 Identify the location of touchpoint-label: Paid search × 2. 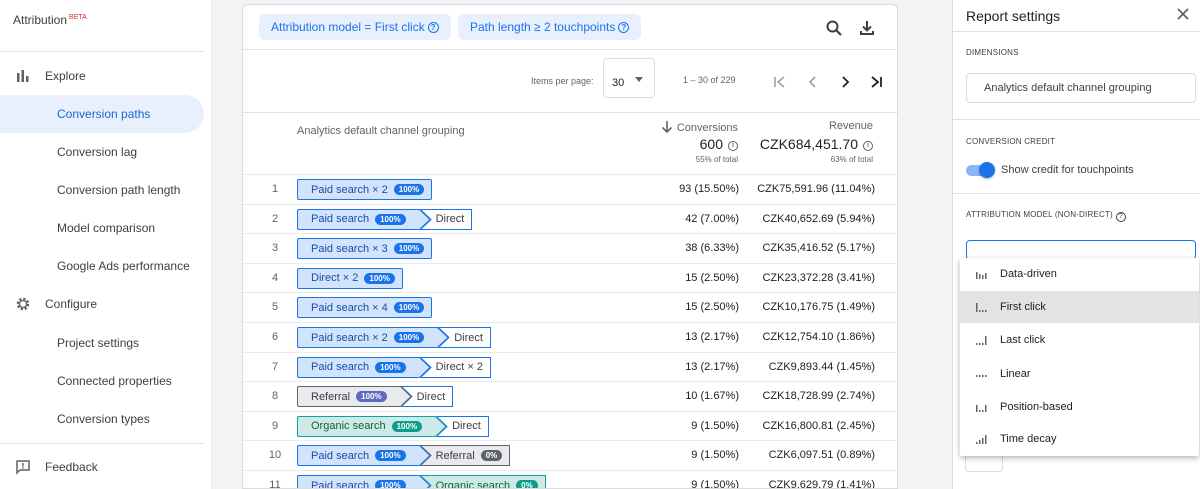
(349, 189).